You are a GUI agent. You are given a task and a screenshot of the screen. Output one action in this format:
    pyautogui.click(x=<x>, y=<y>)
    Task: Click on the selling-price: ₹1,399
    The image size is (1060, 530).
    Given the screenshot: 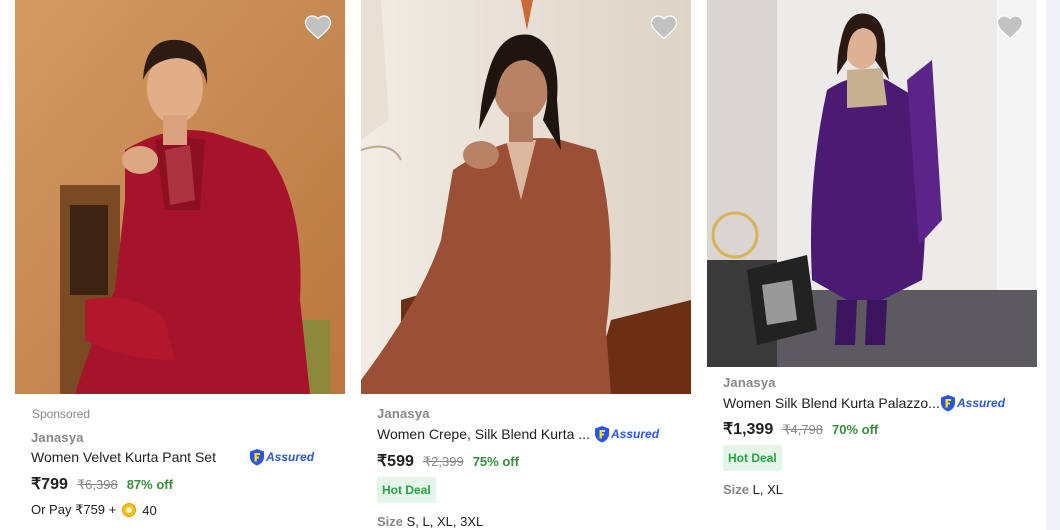 What is the action you would take?
    pyautogui.click(x=748, y=429)
    